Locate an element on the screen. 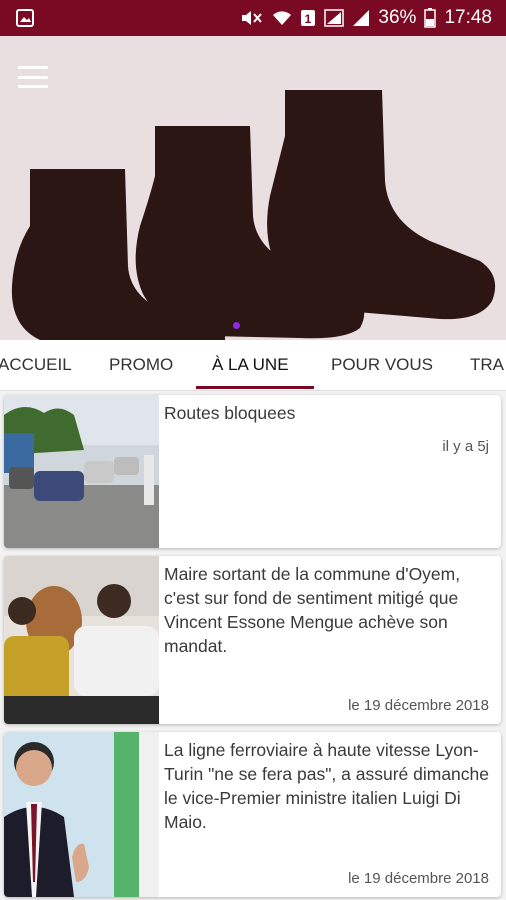 This screenshot has width=506, height=900. carousel-indicator-dot is located at coordinates (236, 325).